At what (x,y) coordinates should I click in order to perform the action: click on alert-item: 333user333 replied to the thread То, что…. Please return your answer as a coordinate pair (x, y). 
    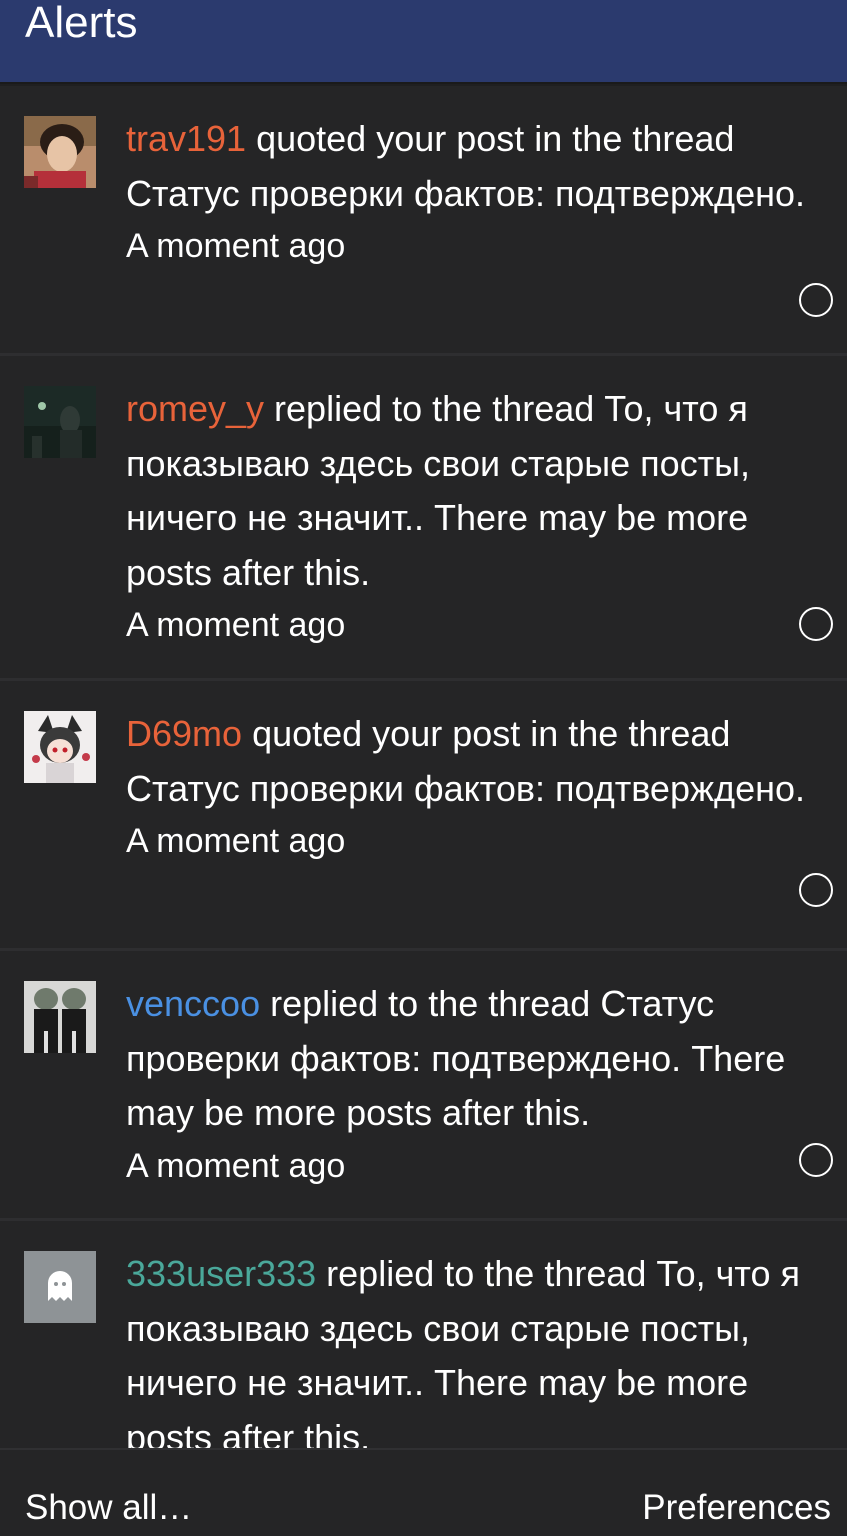
    Looking at the image, I should click on (423, 1334).